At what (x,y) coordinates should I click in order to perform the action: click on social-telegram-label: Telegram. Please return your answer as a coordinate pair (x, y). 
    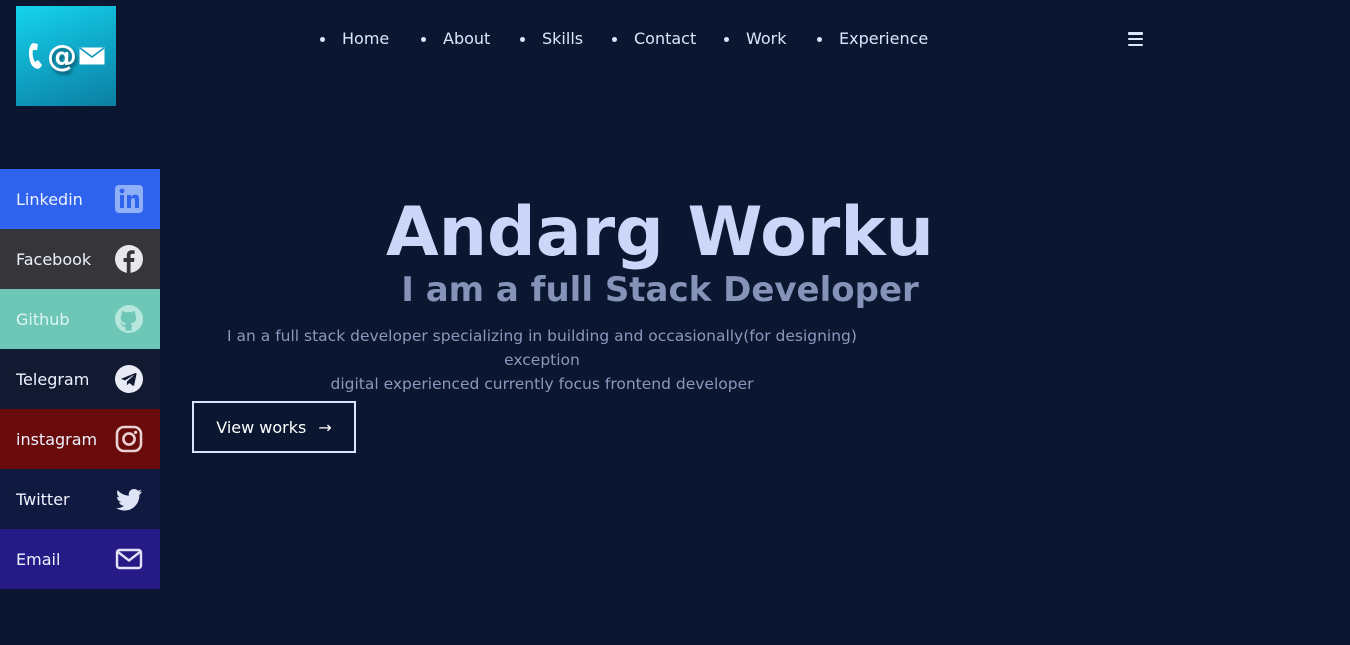
    Looking at the image, I should click on (53, 379).